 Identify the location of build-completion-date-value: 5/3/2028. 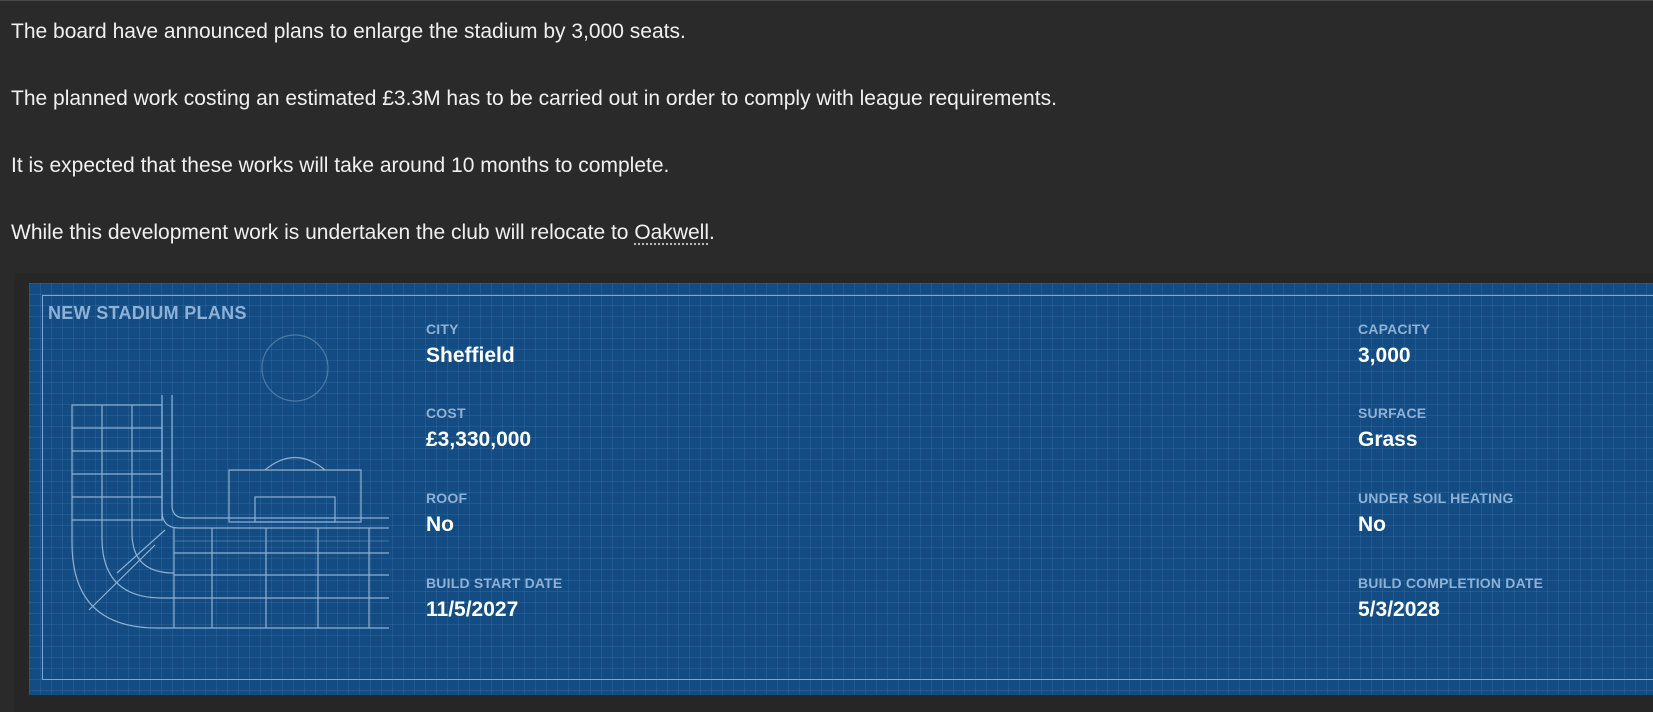
(1399, 609).